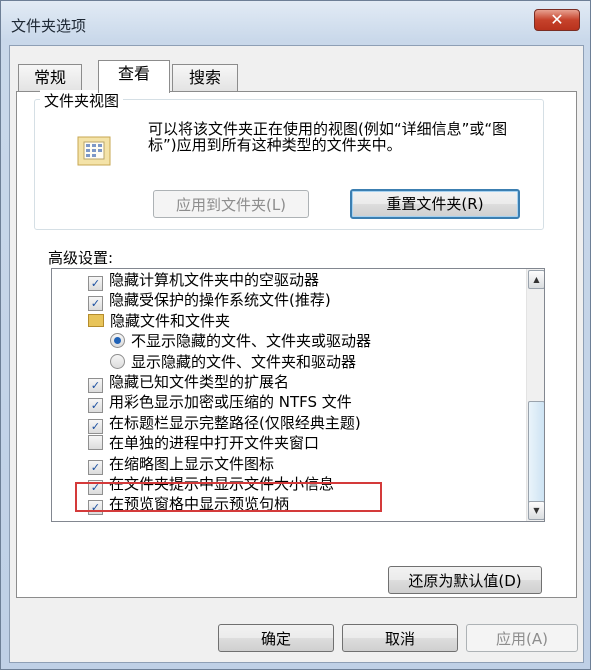  What do you see at coordinates (522, 638) in the screenshot?
I see `apply-button: 应用(A)` at bounding box center [522, 638].